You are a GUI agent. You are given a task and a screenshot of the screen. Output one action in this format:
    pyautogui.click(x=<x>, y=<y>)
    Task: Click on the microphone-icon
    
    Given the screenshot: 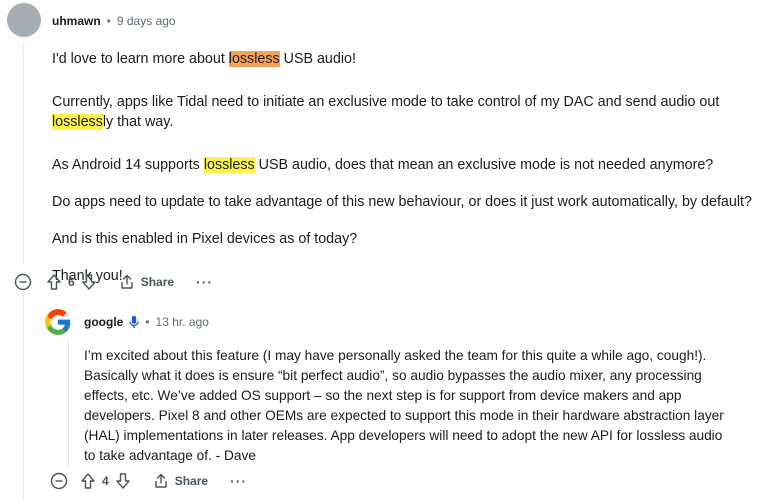 What is the action you would take?
    pyautogui.click(x=134, y=322)
    